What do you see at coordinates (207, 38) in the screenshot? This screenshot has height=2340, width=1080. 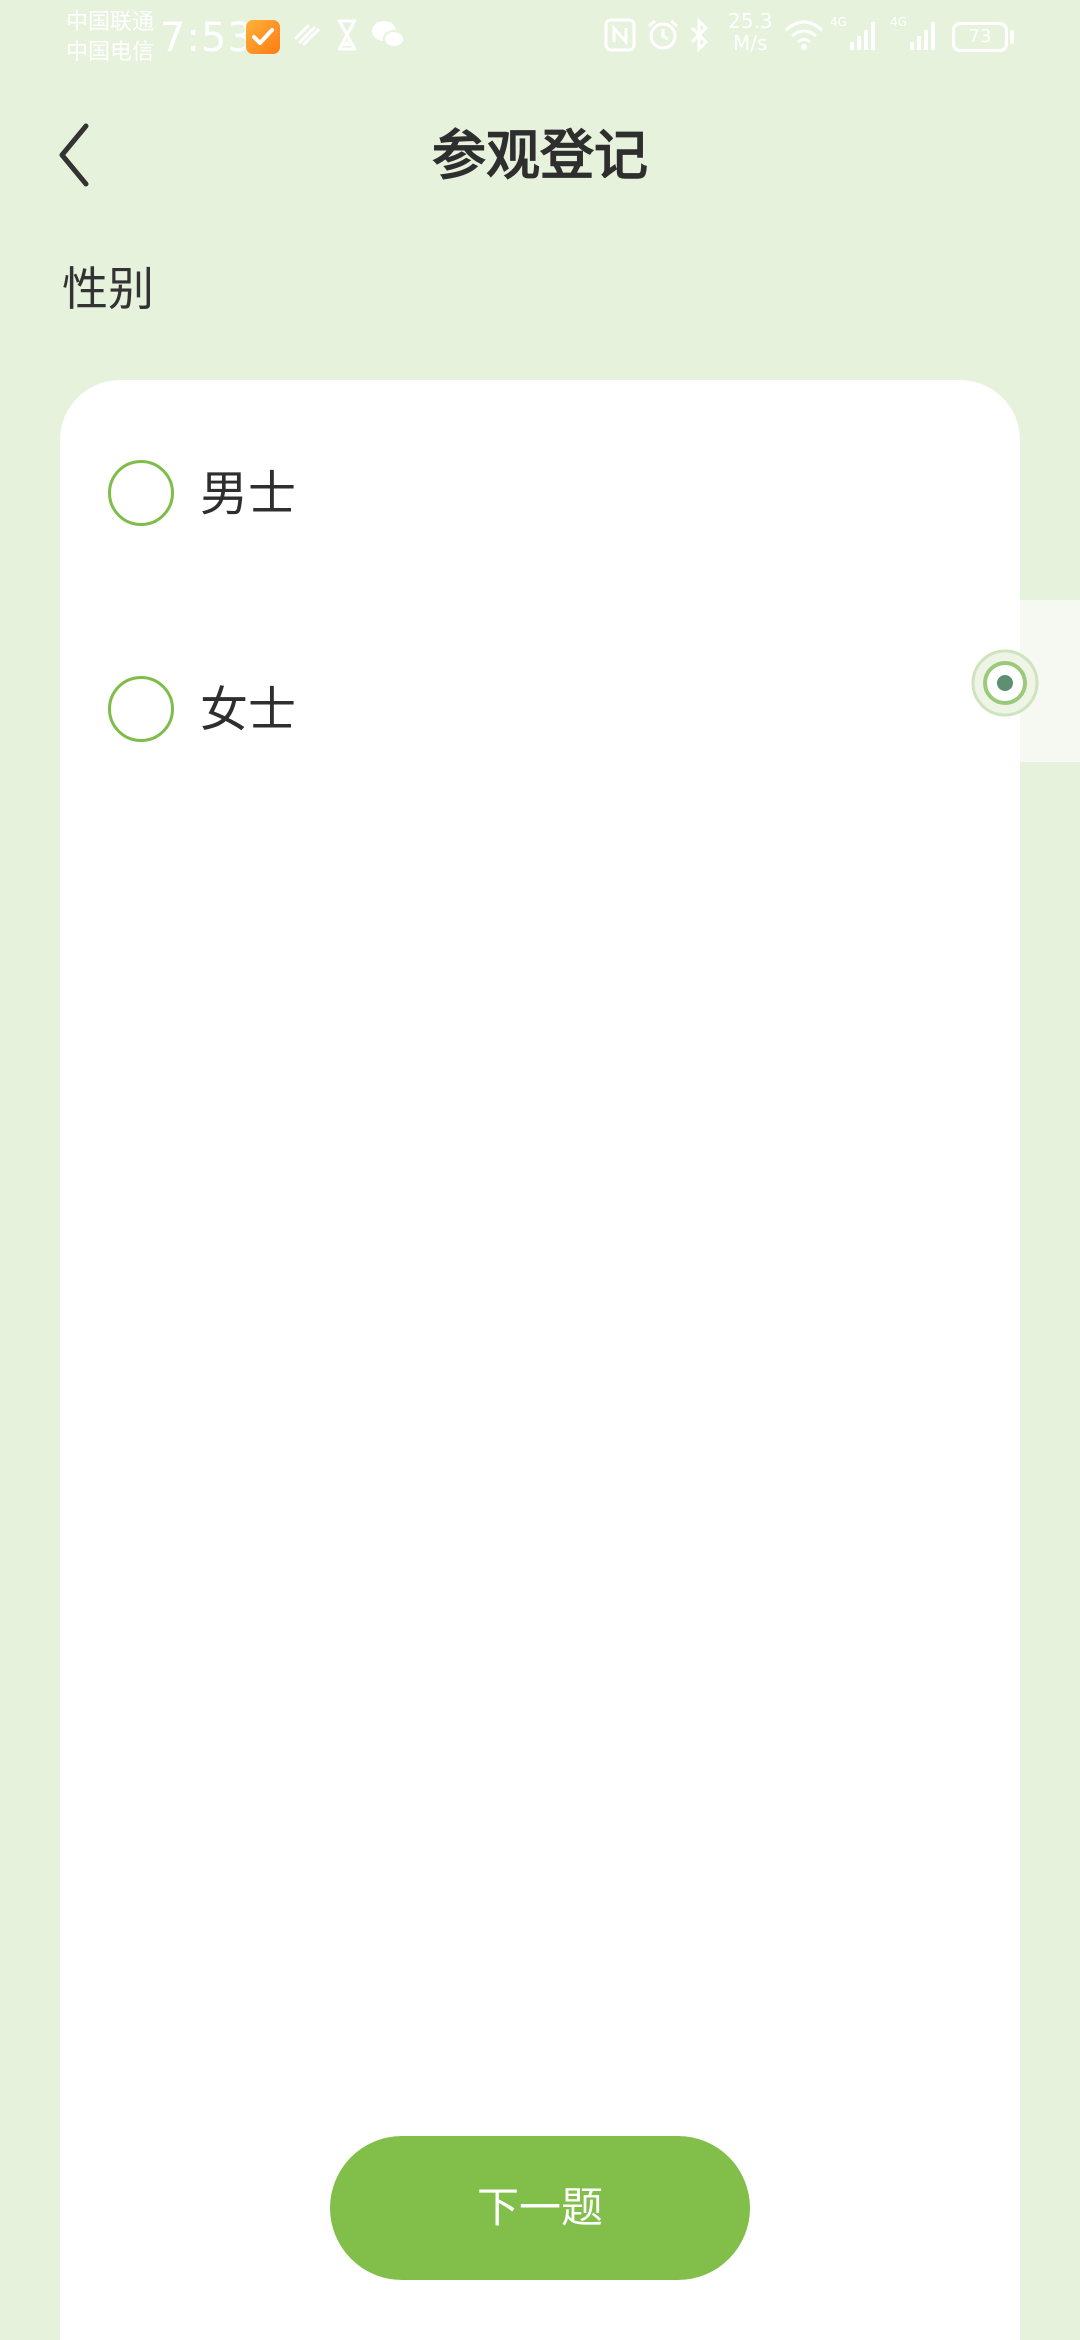 I see `status-time: 7:53` at bounding box center [207, 38].